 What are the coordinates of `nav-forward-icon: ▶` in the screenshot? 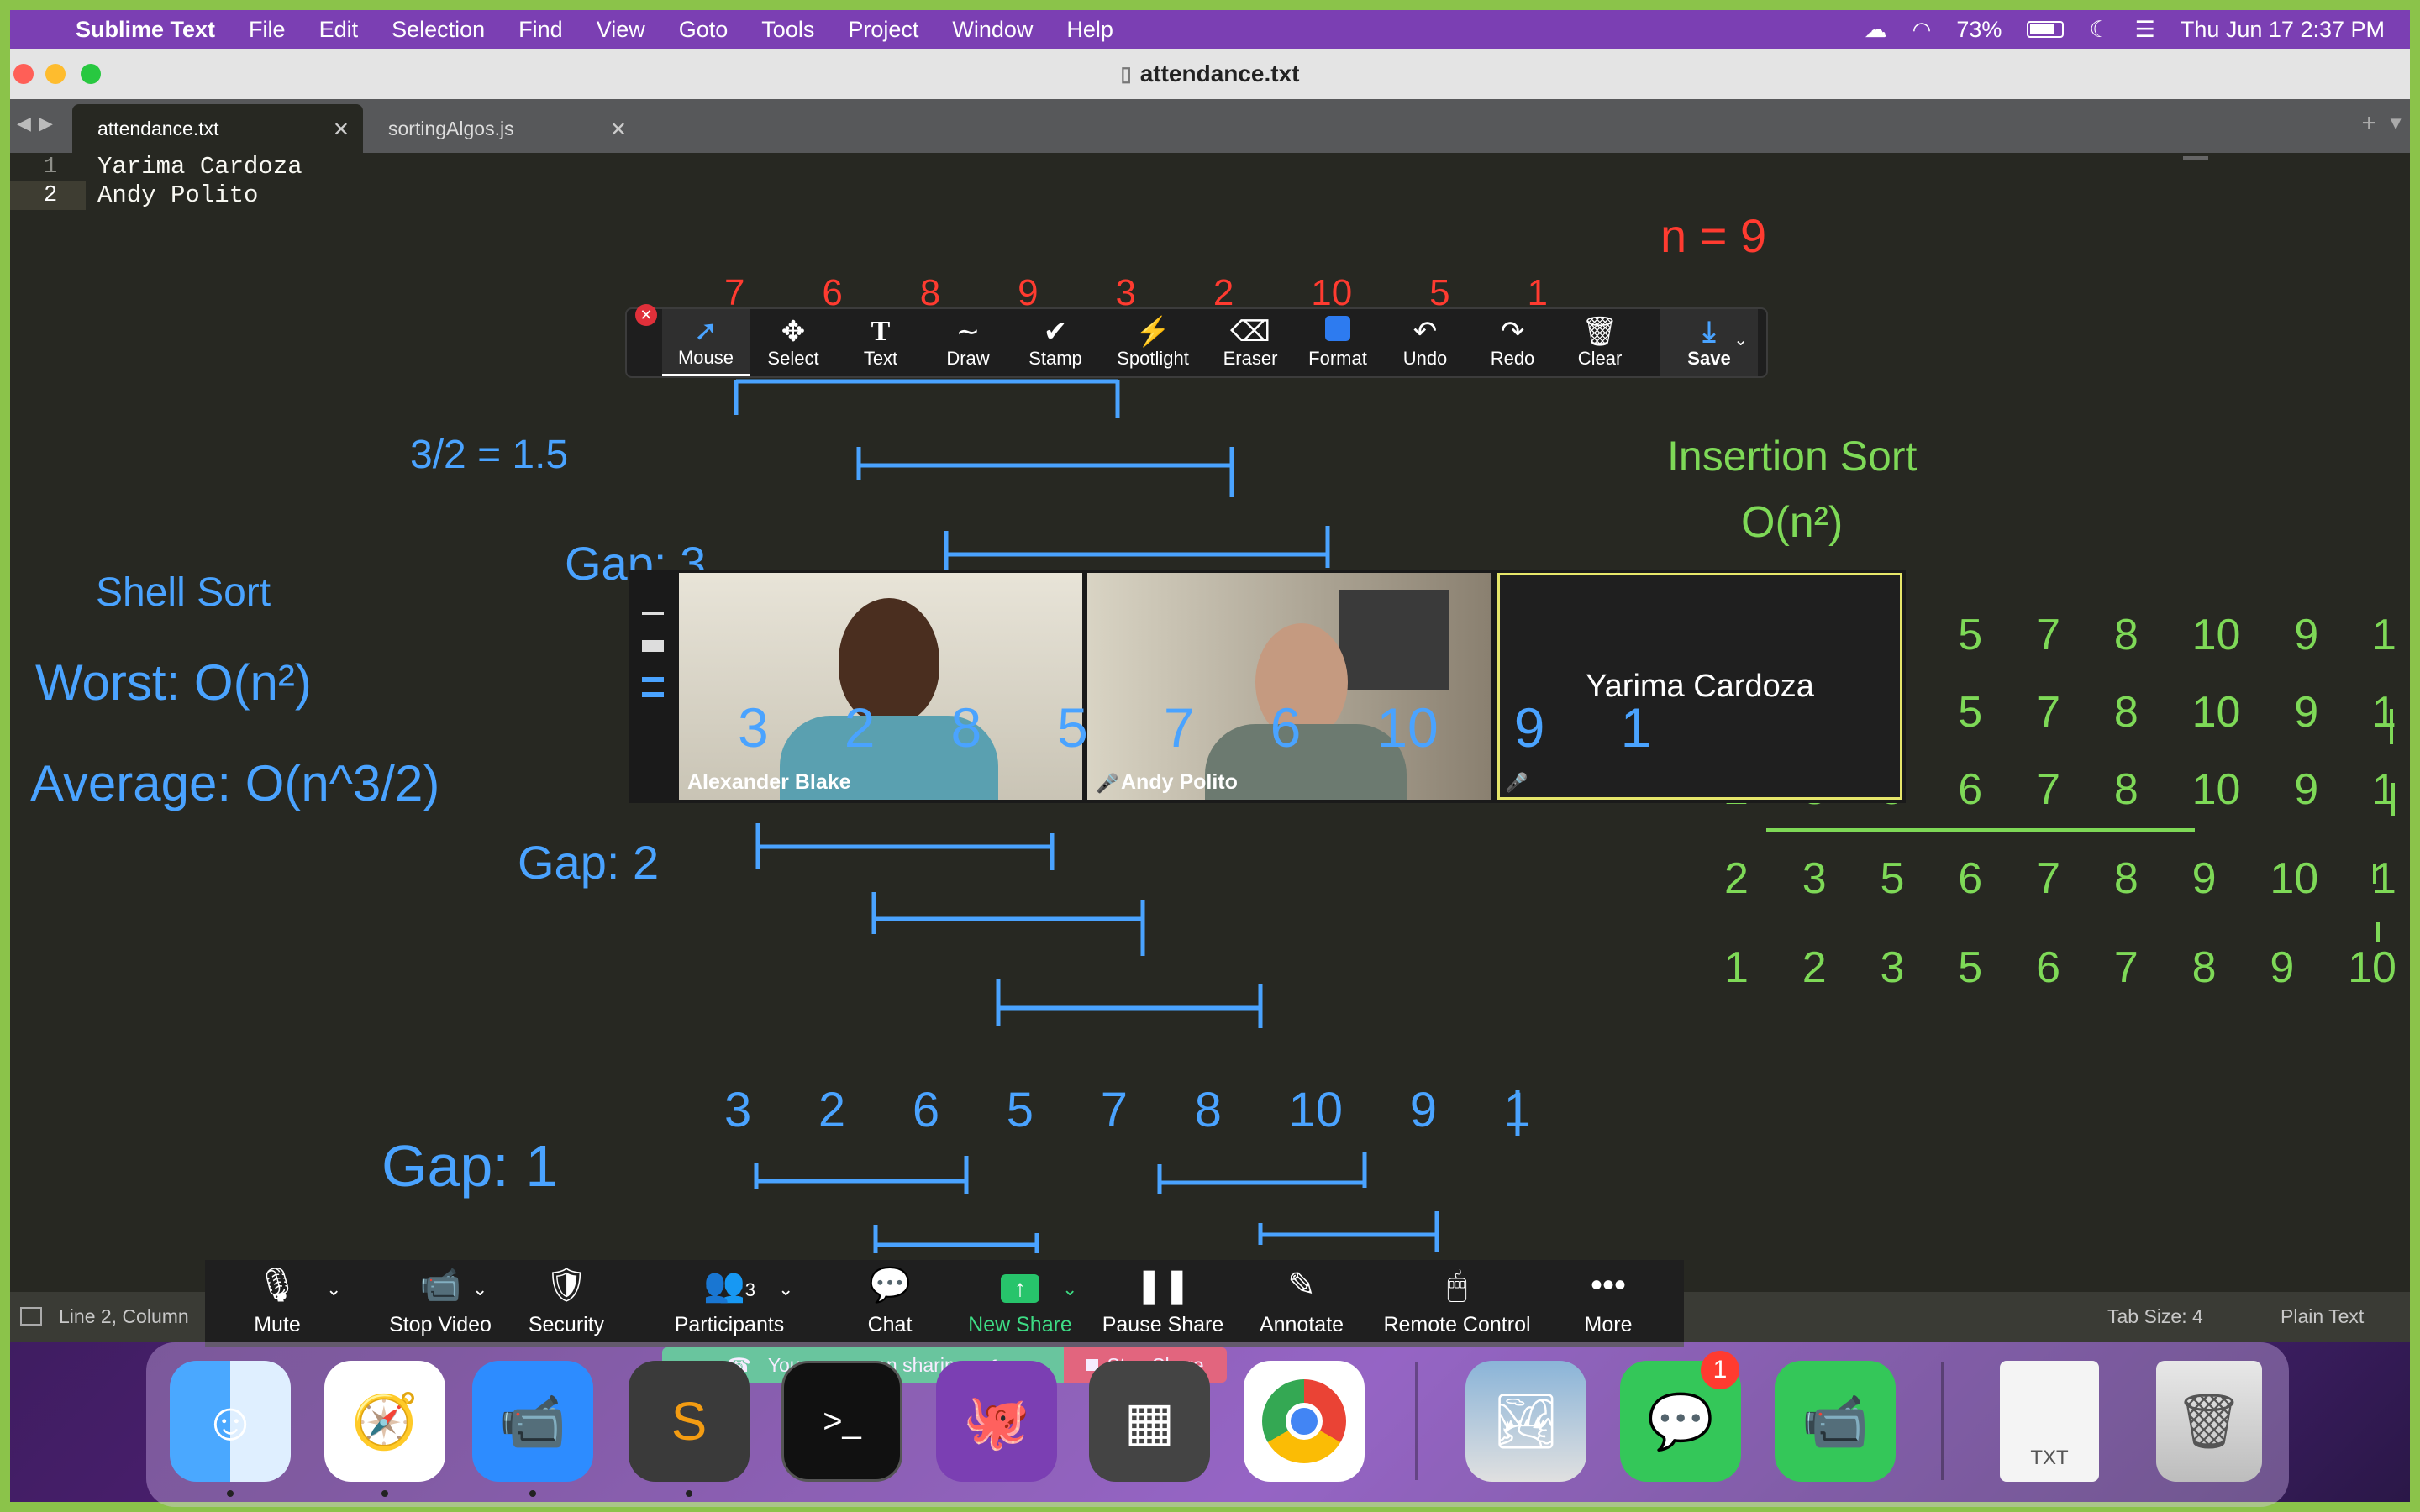 It's located at (46, 123).